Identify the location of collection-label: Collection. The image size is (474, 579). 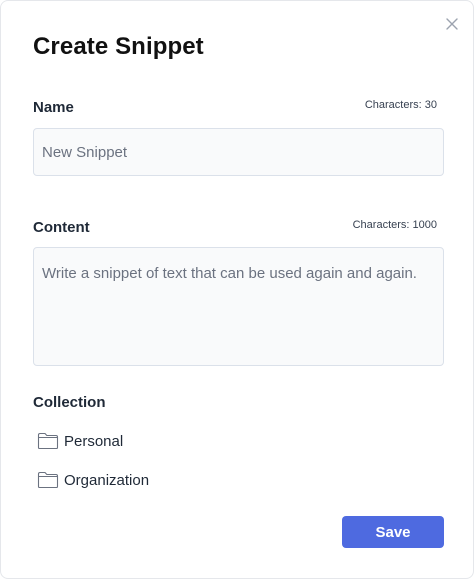
(69, 402).